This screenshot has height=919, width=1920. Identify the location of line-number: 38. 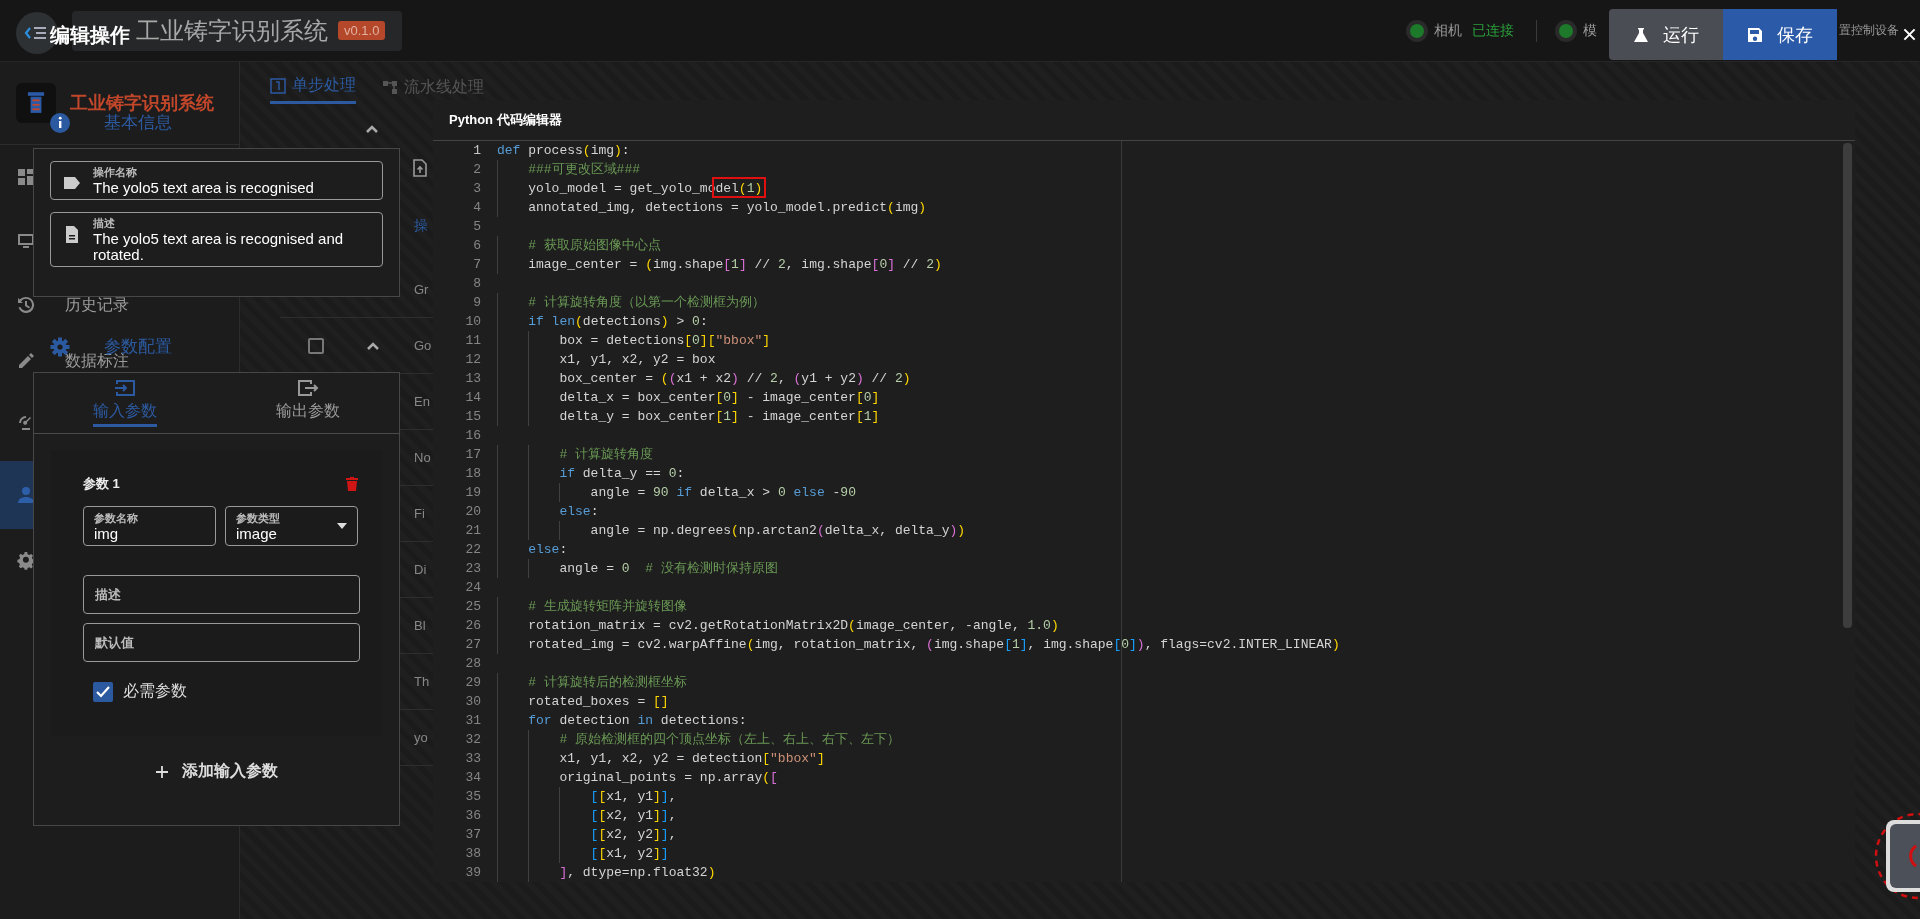
(472, 854).